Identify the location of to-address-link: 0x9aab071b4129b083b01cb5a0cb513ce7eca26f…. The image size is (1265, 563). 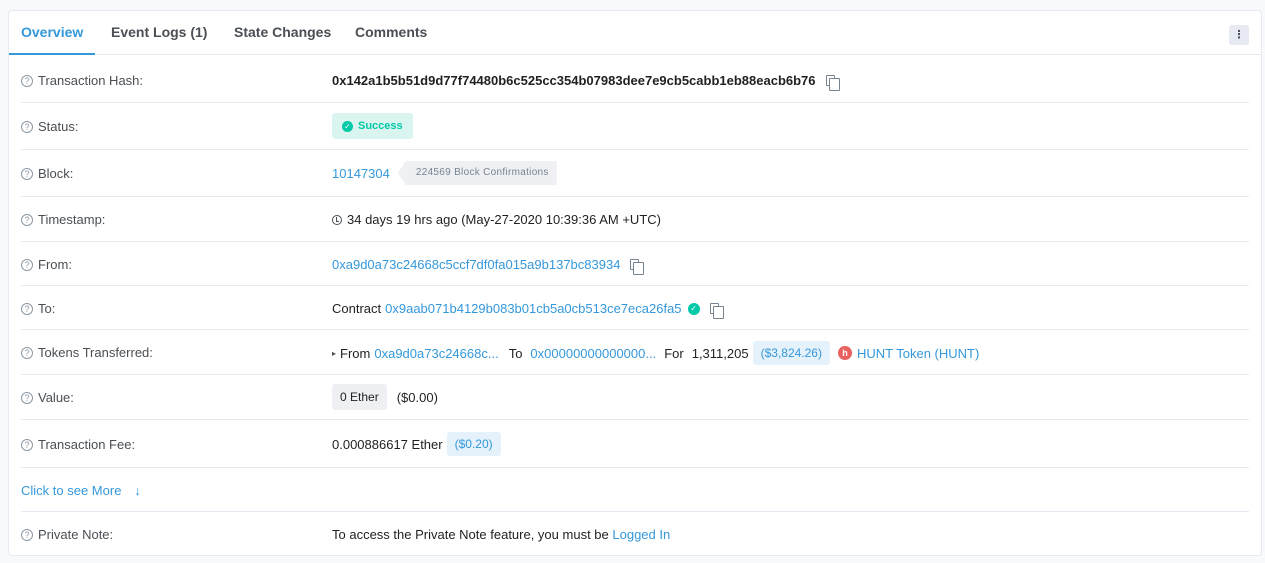
(533, 308).